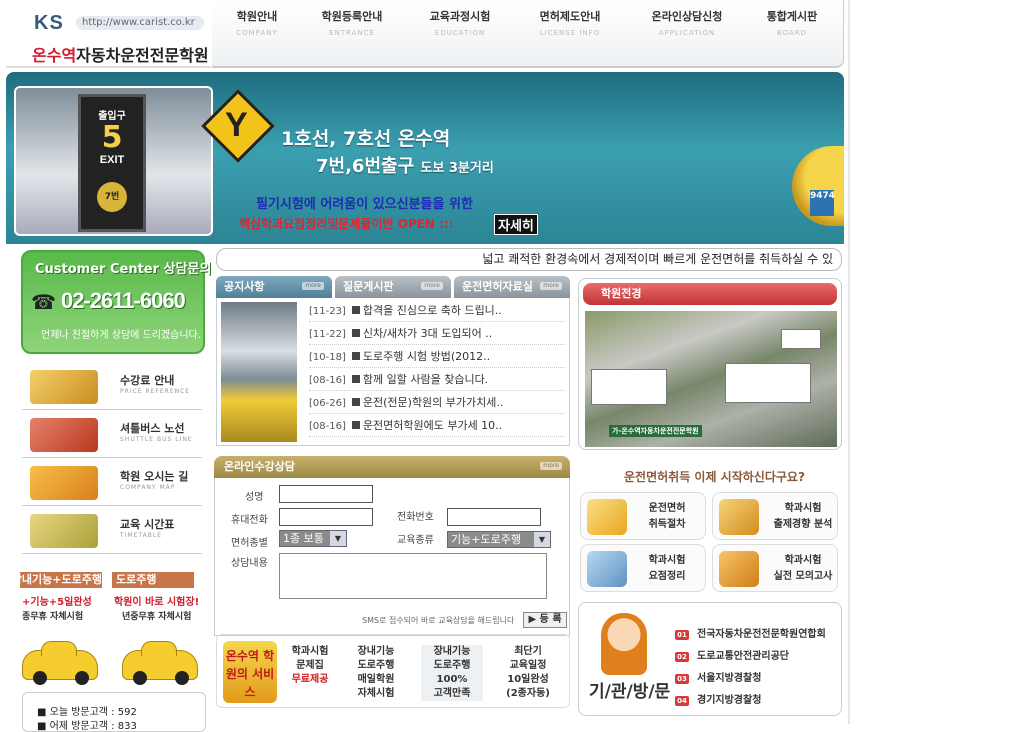 This screenshot has height=732, width=1024. I want to click on tile-line: 운전면허, so click(667, 508).